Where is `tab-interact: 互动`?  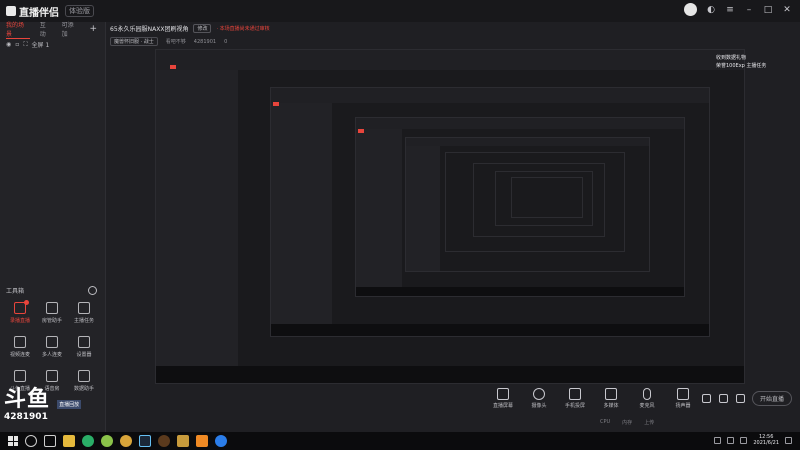
tab-interact: 互动 is located at coordinates (46, 29).